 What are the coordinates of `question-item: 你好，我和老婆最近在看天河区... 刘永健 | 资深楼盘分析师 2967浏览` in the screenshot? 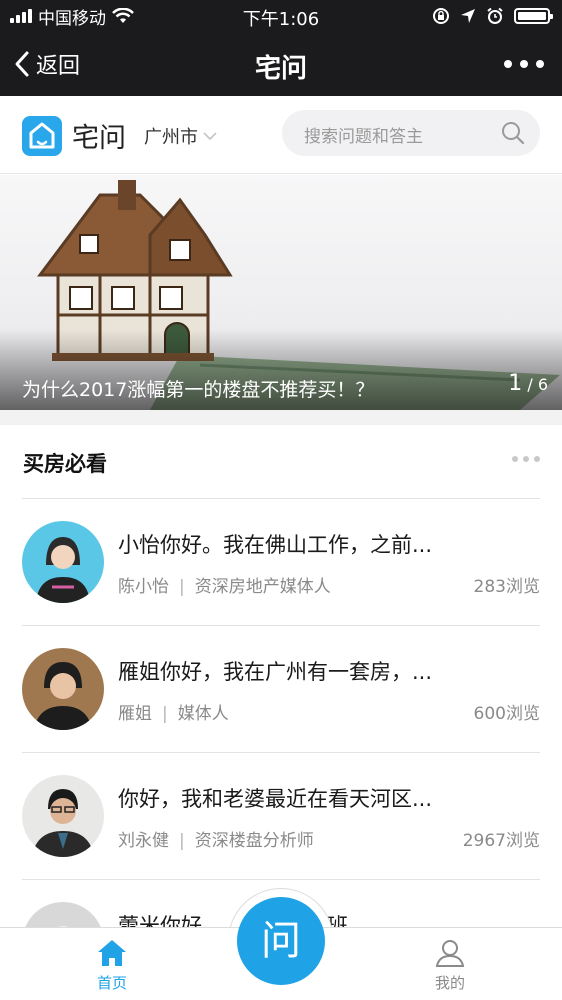 It's located at (281, 816).